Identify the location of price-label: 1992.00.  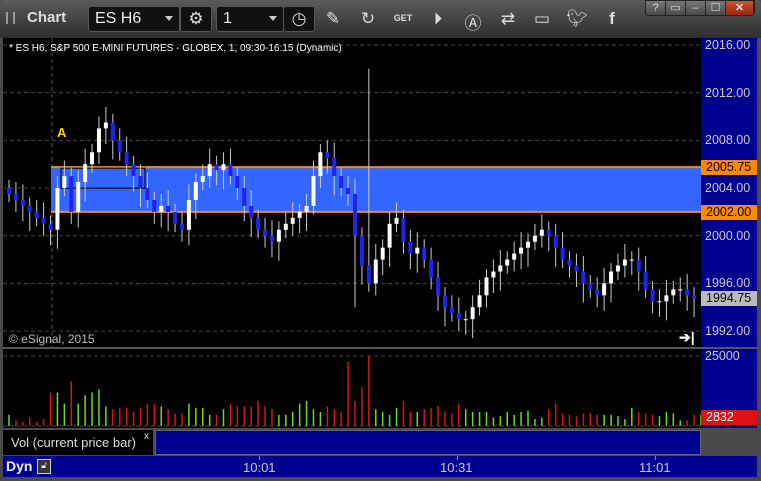
(728, 331).